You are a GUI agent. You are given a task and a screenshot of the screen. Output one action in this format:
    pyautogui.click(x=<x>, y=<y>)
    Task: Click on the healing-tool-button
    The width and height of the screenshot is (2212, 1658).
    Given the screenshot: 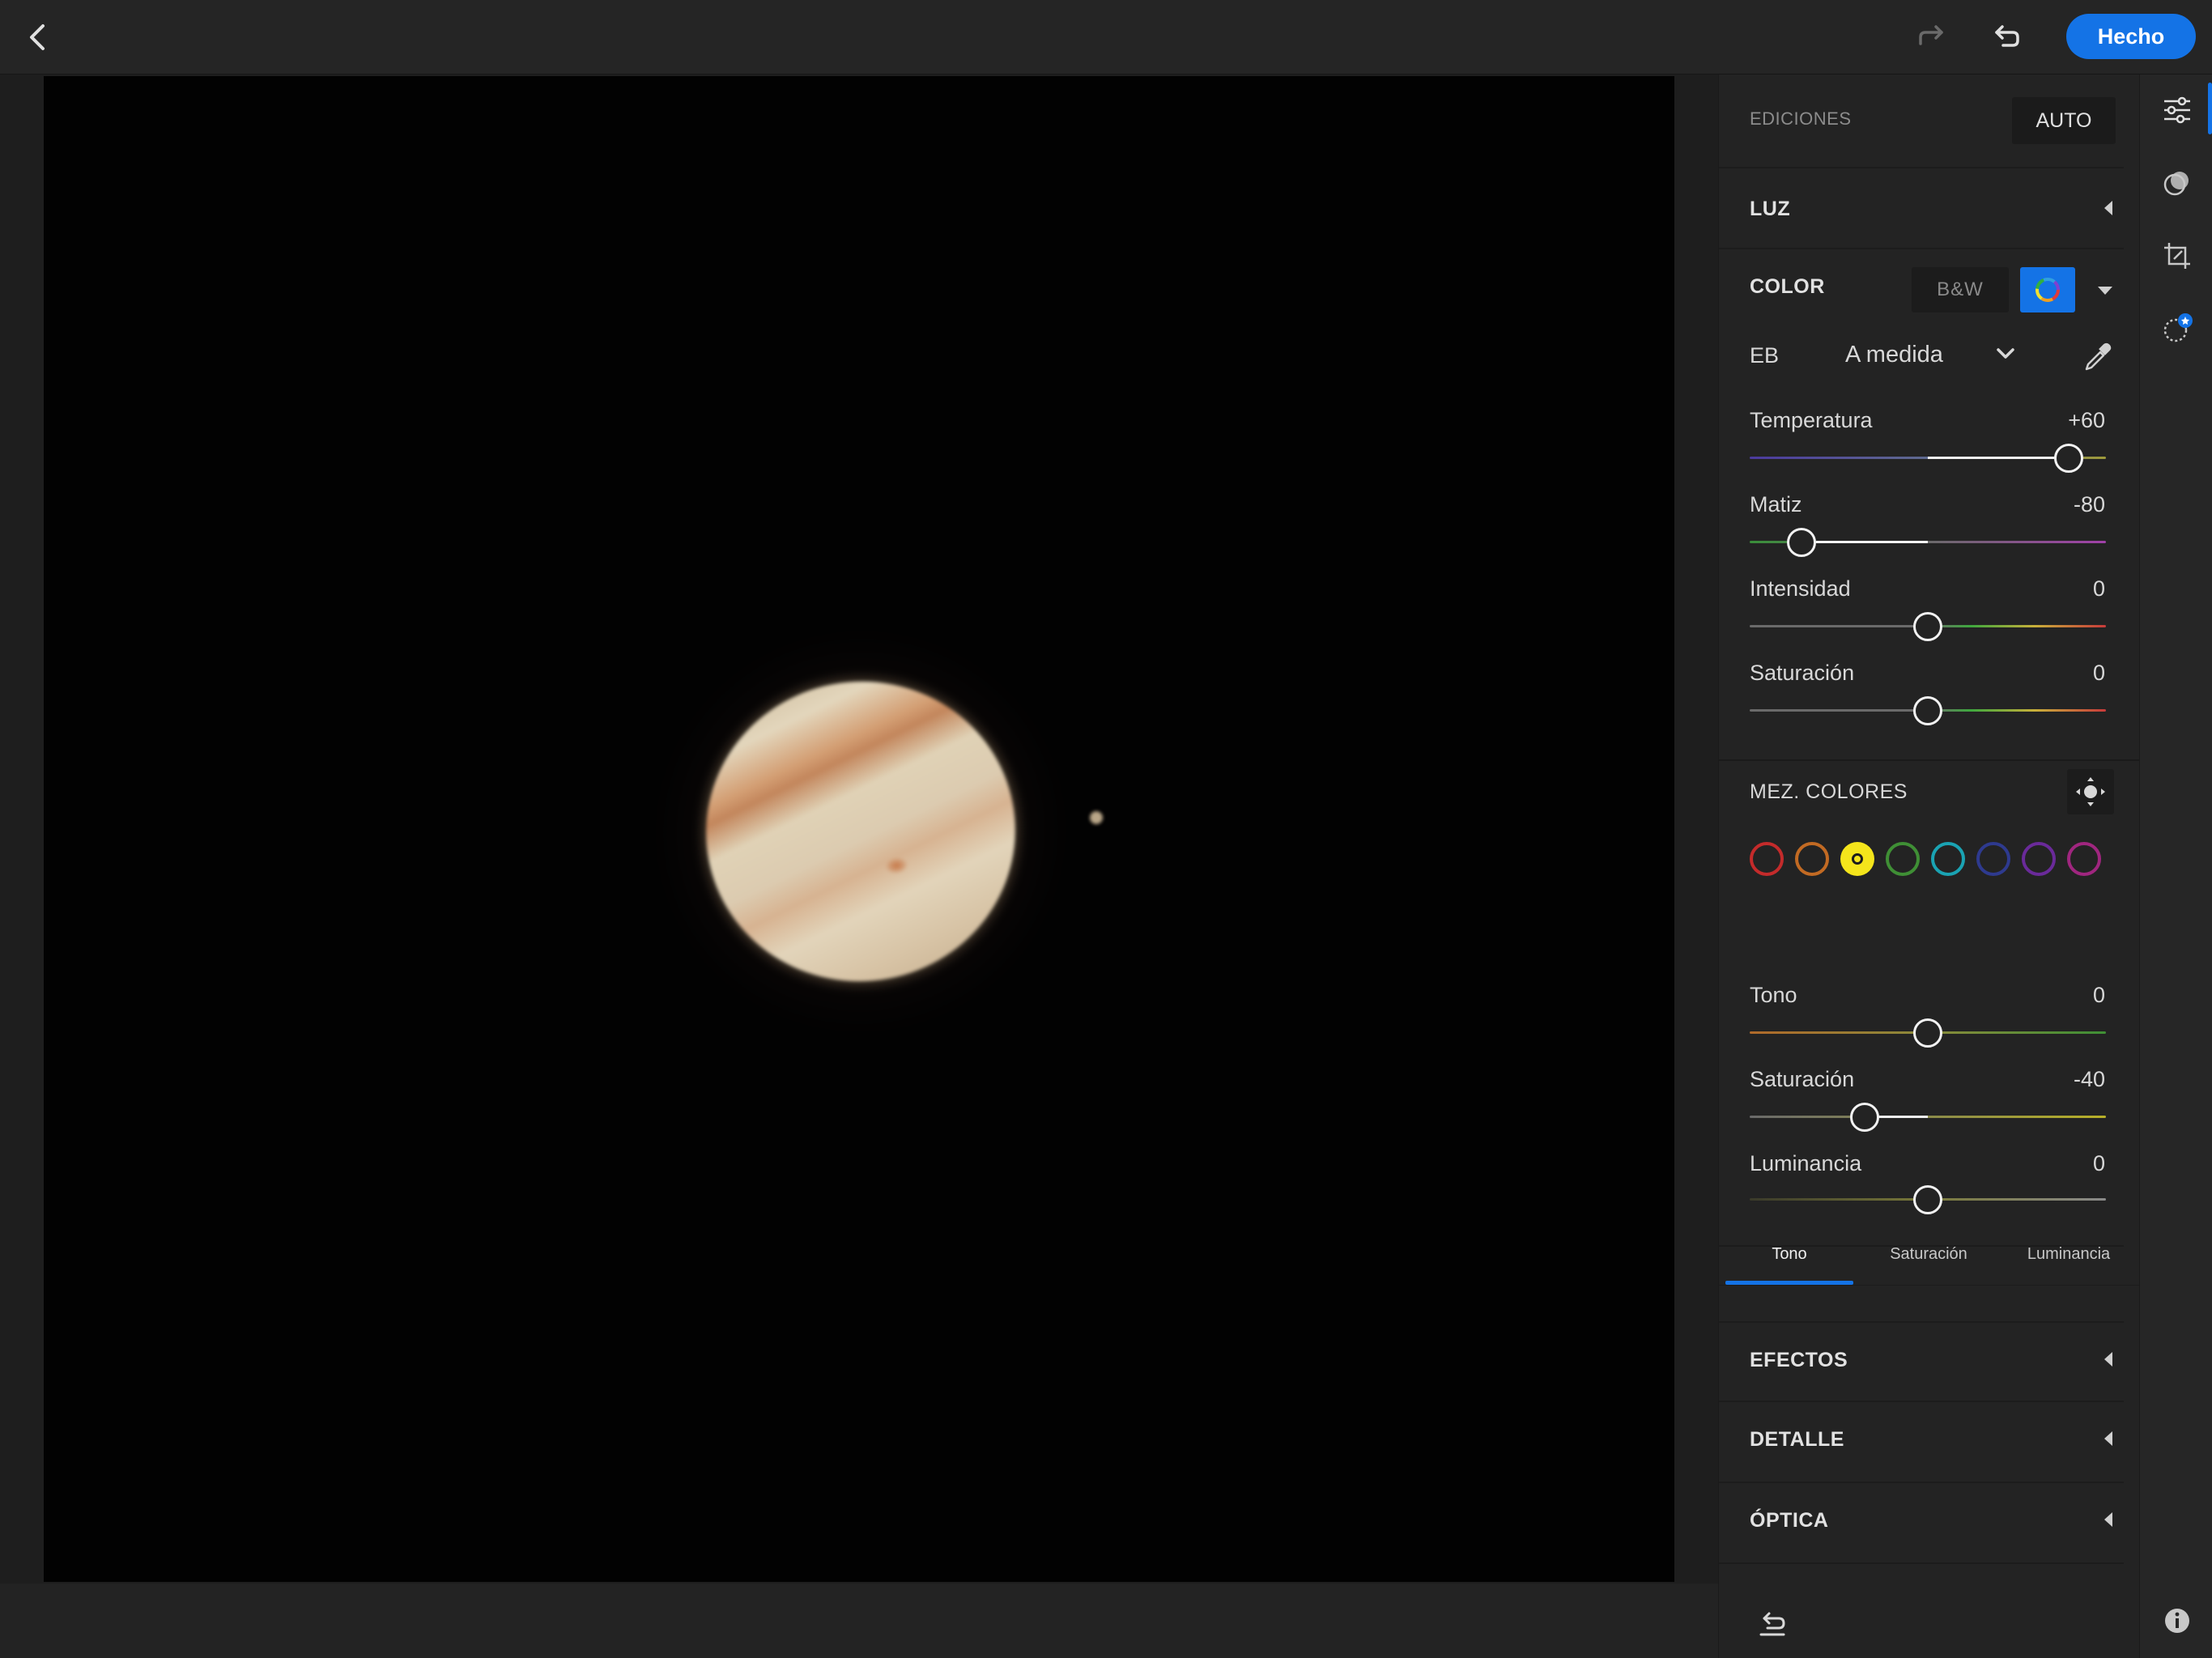 What is the action you would take?
    pyautogui.click(x=2178, y=328)
    